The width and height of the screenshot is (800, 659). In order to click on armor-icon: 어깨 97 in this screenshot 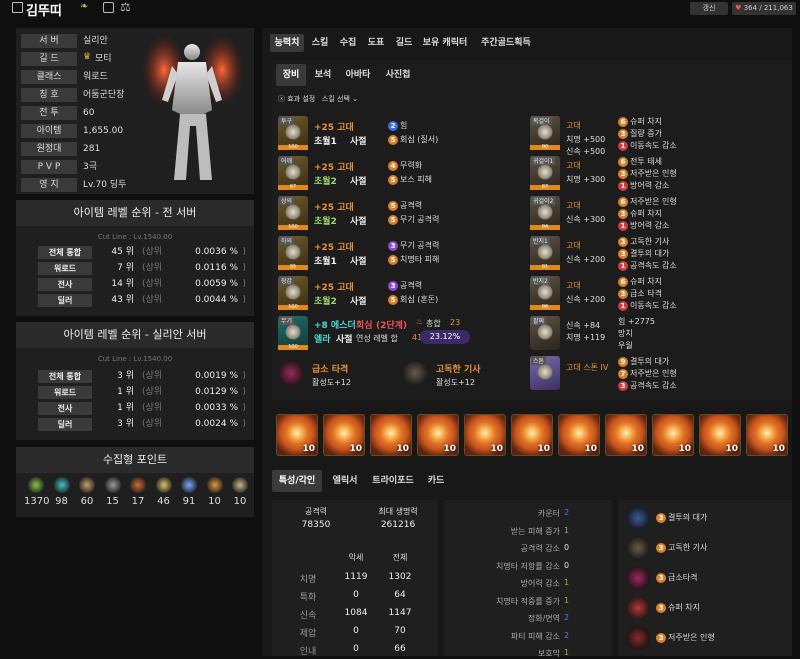, I will do `click(293, 173)`.